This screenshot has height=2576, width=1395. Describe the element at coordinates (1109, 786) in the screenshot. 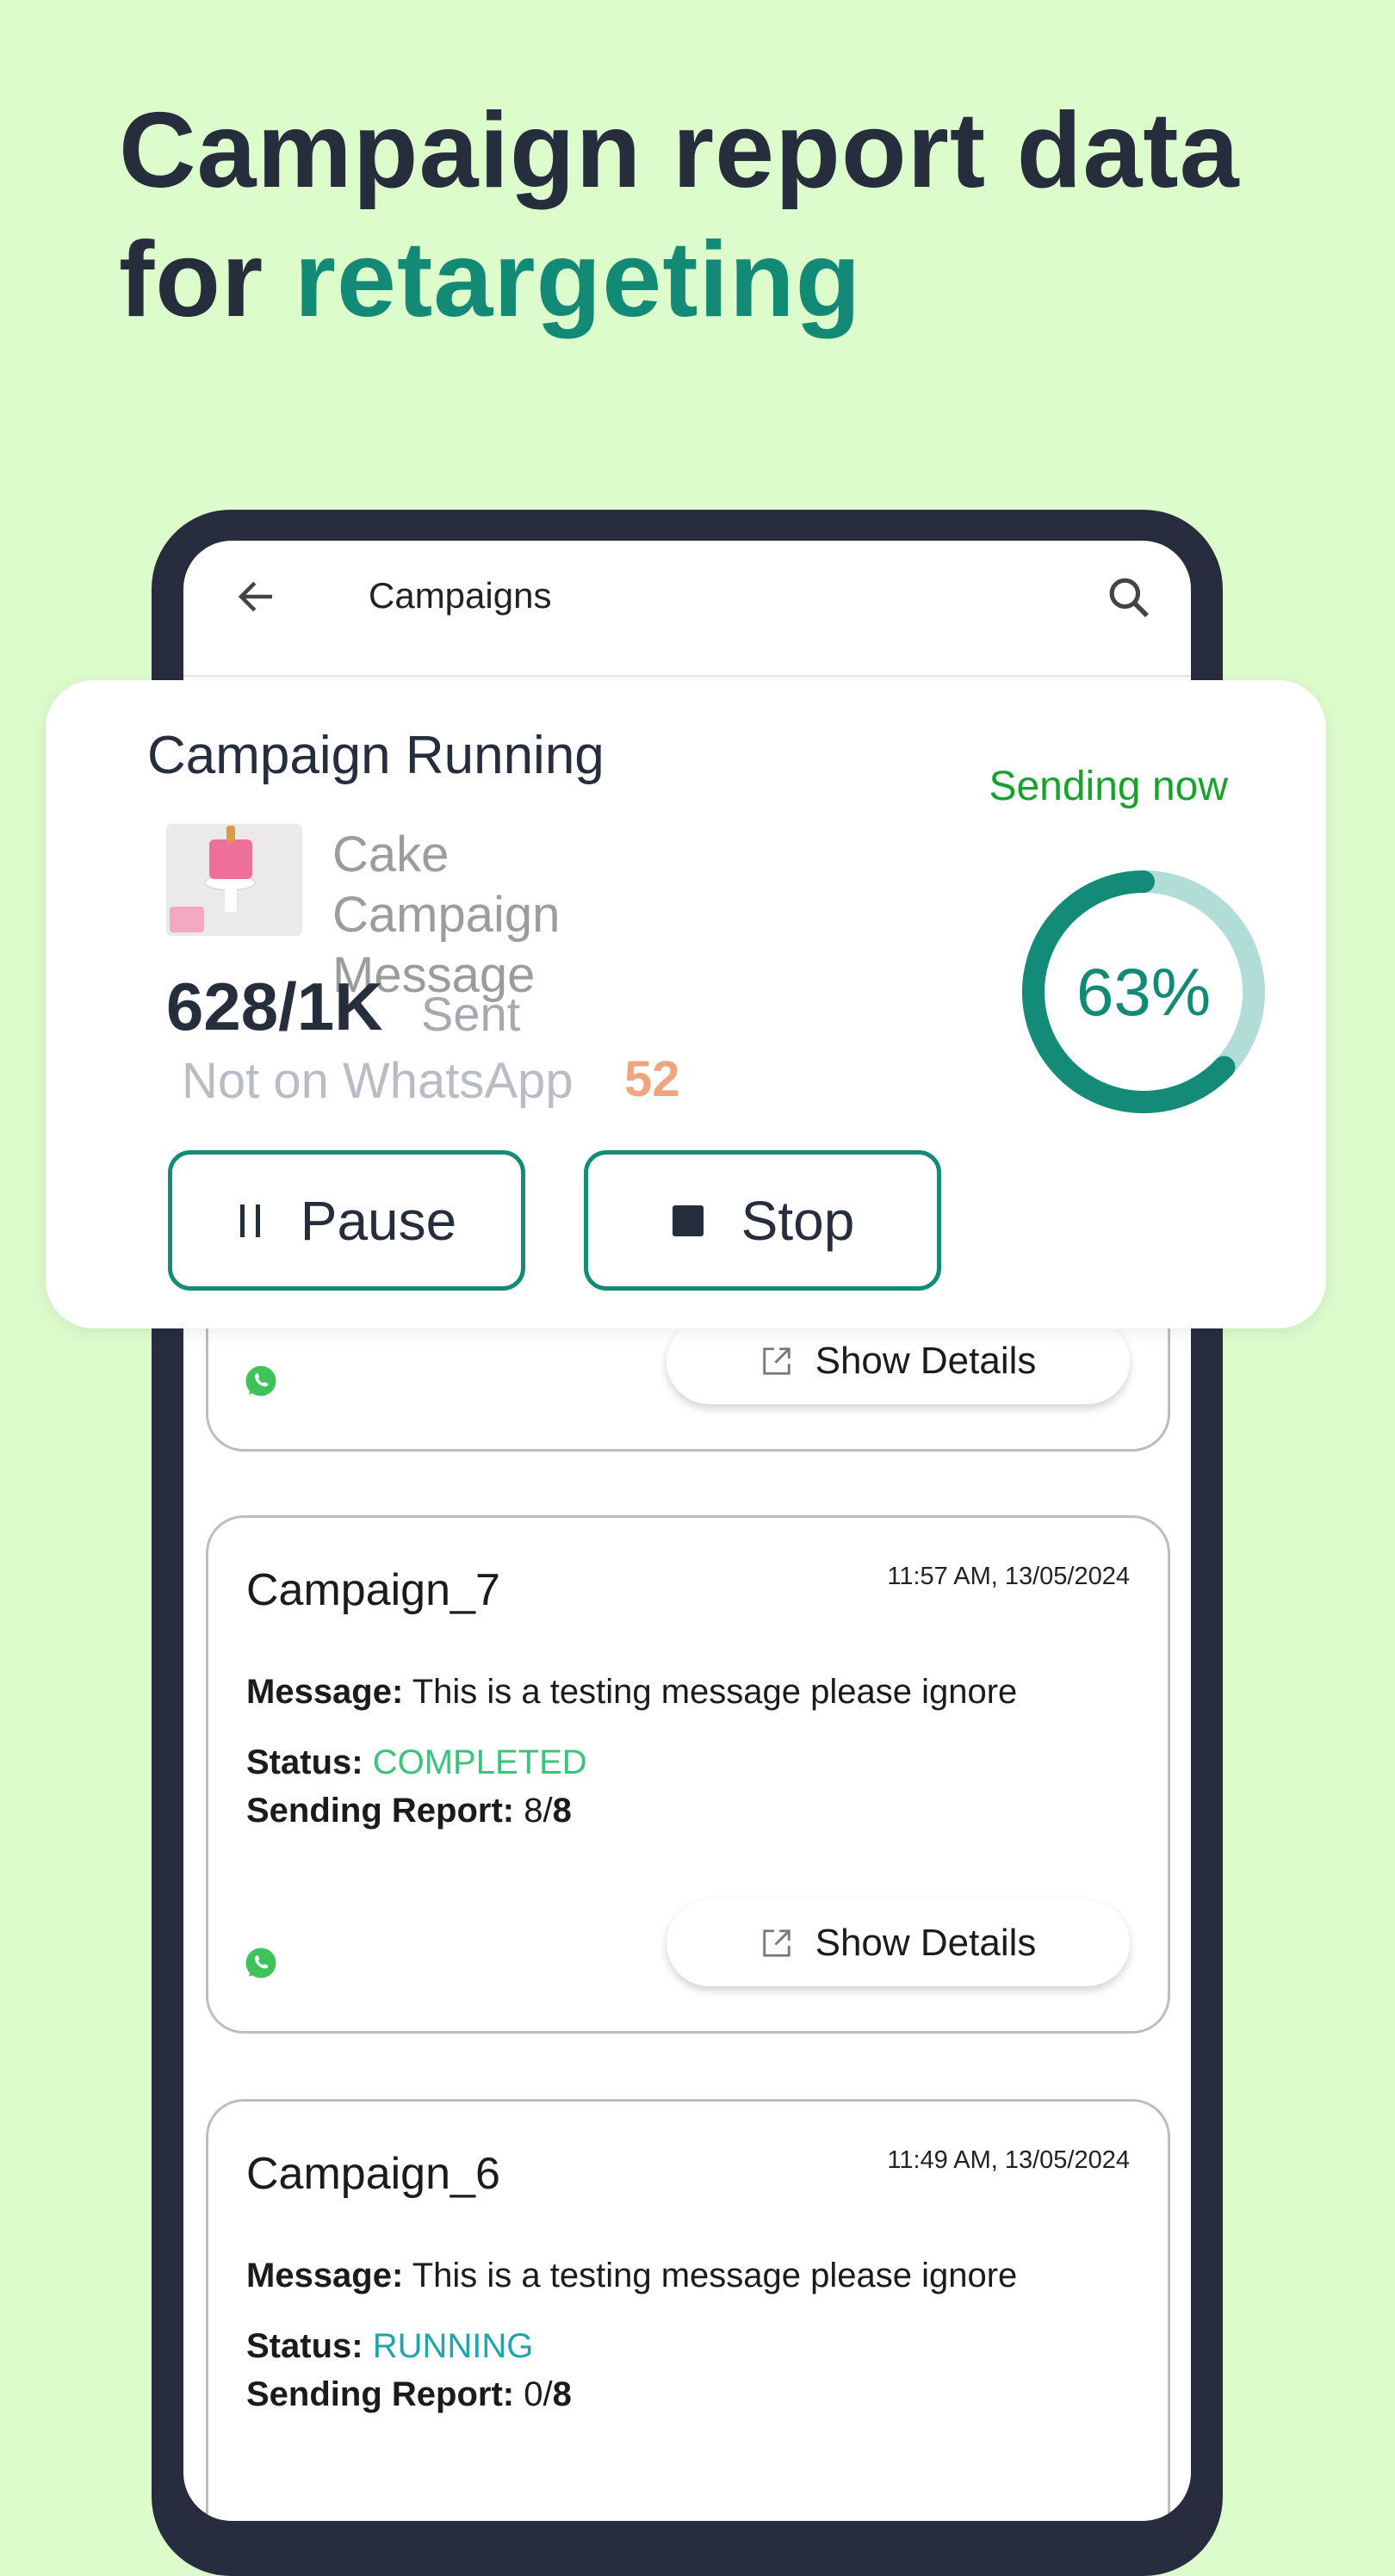

I see `sending-status: Sending now` at that location.